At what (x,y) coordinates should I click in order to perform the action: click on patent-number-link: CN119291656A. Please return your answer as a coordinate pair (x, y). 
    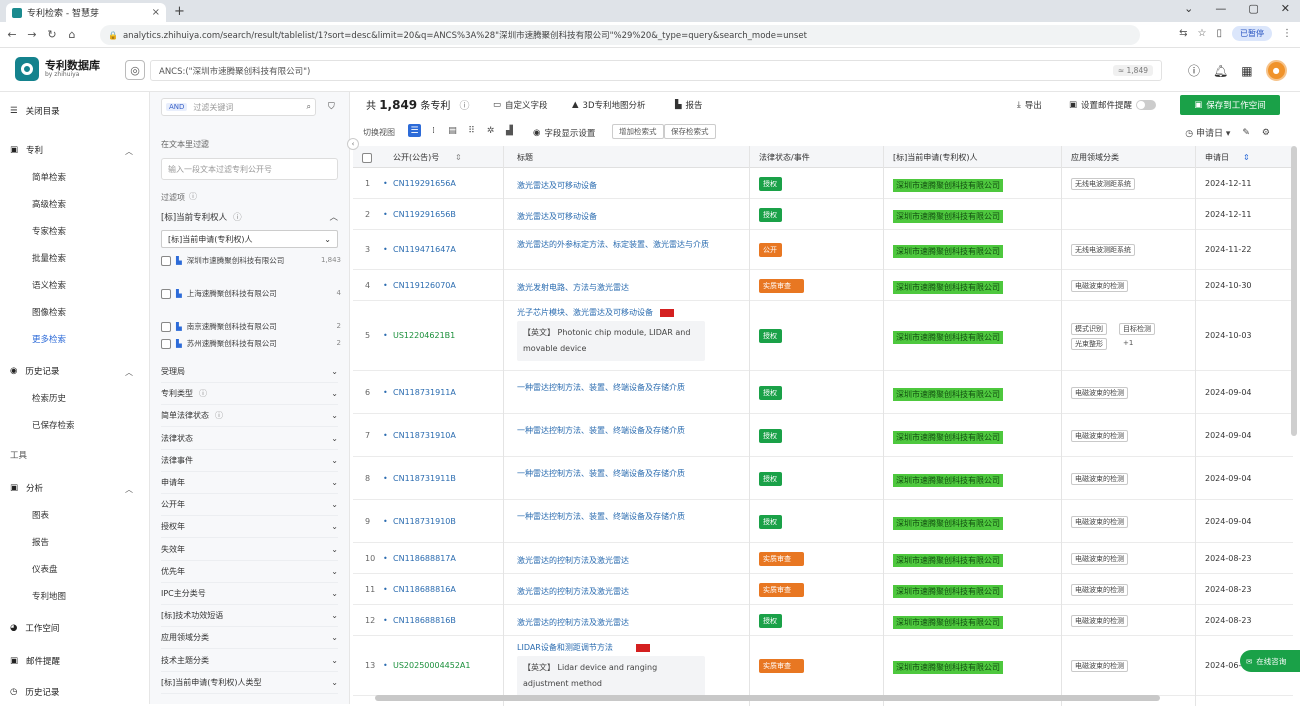
    Looking at the image, I should click on (424, 183).